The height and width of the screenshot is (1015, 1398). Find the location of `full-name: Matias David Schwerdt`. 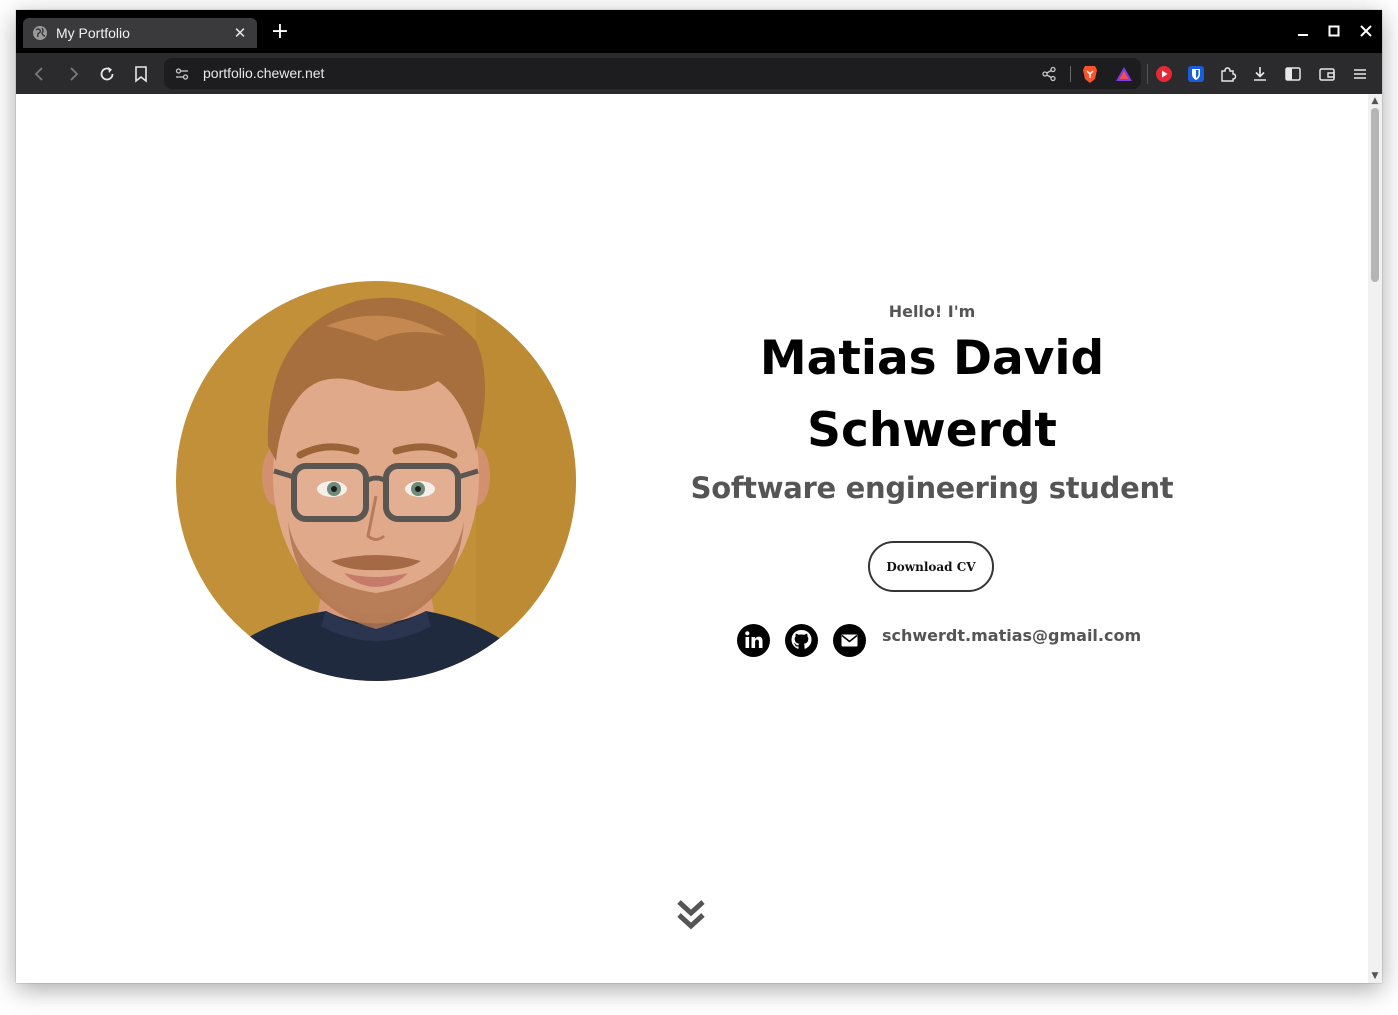

full-name: Matias David Schwerdt is located at coordinates (932, 395).